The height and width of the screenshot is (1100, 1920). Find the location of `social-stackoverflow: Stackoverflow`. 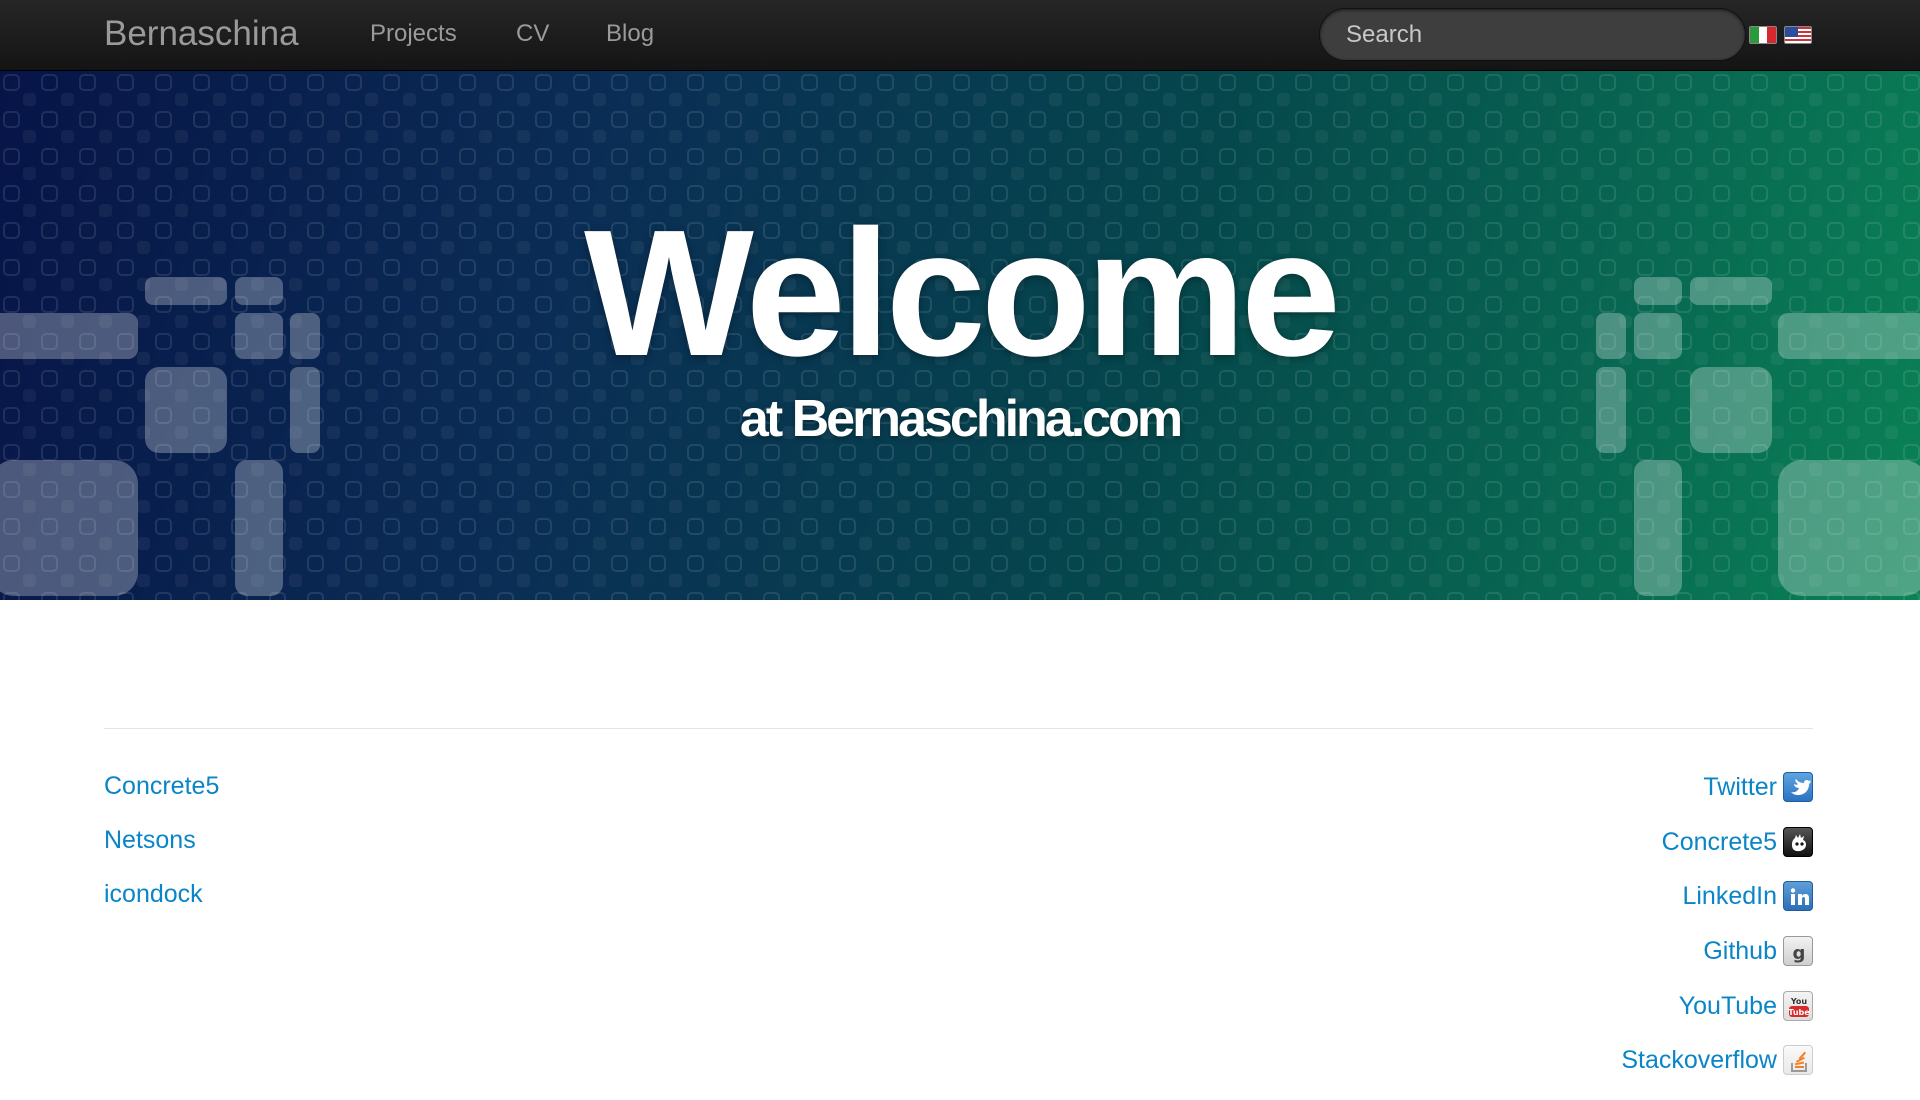

social-stackoverflow: Stackoverflow is located at coordinates (1717, 1060).